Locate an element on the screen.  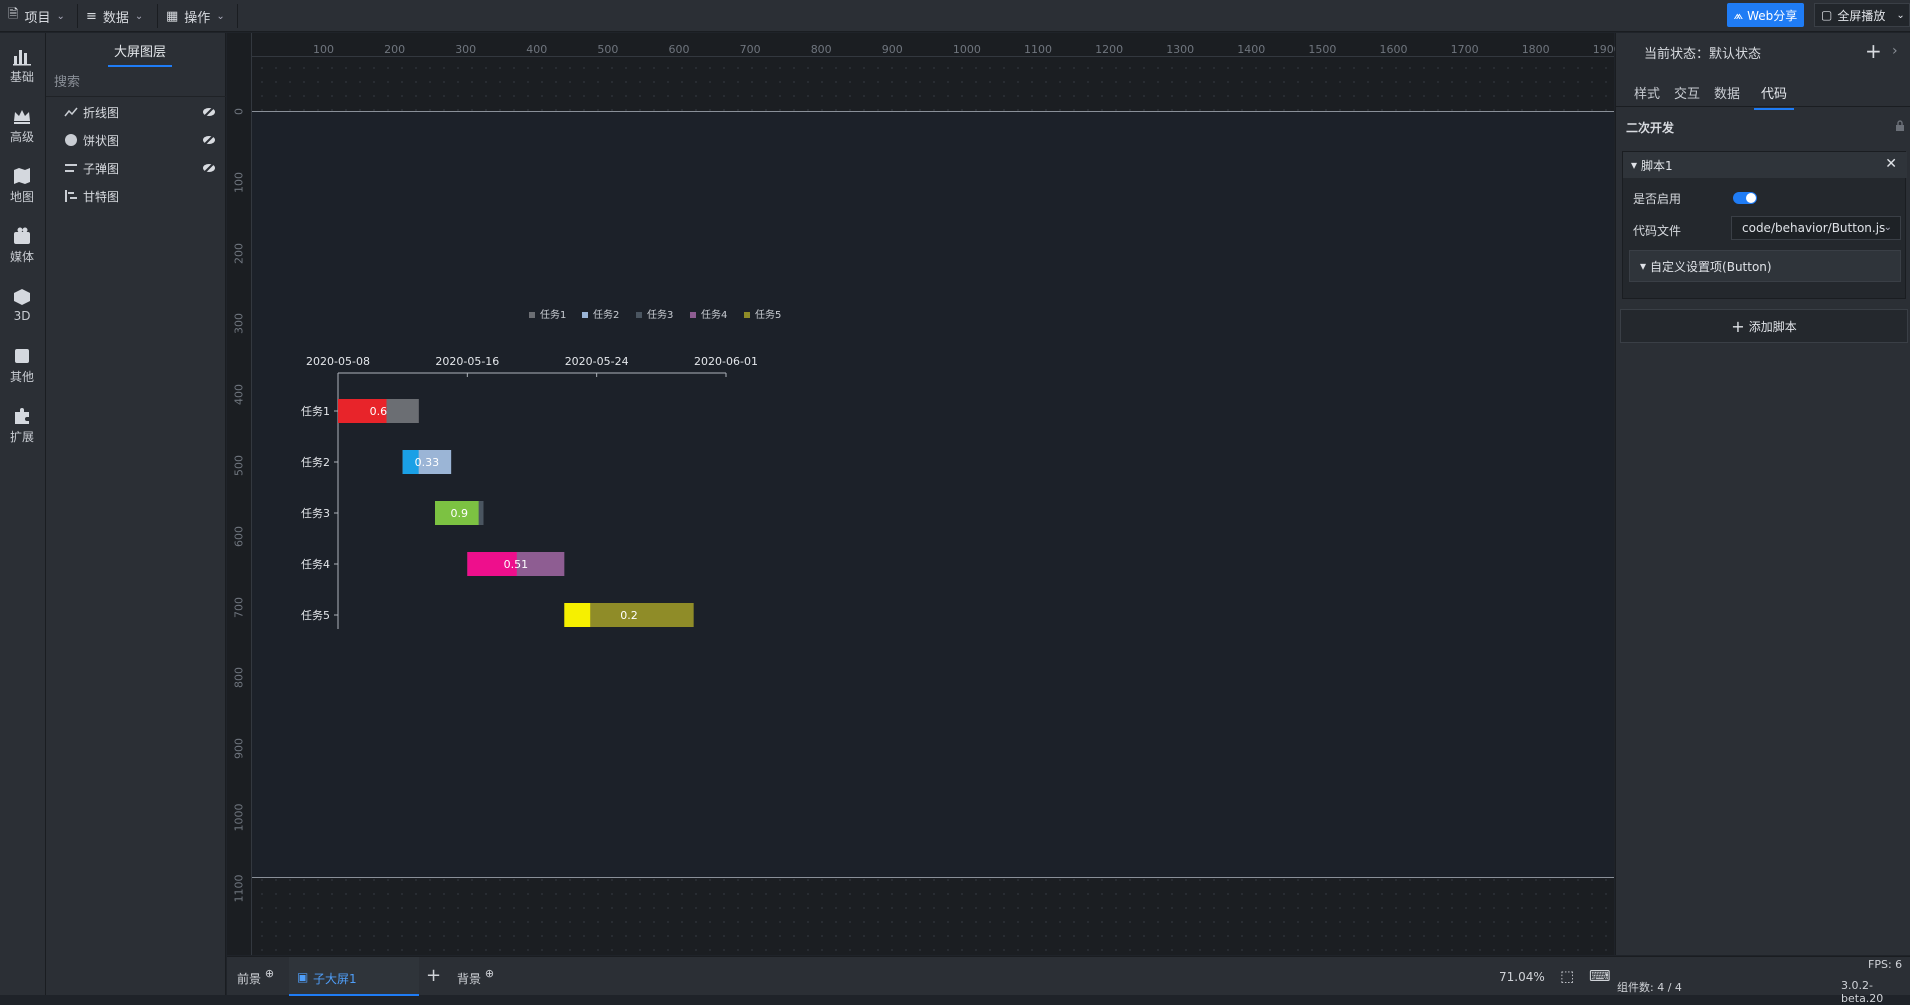
lock-icon is located at coordinates (1900, 126).